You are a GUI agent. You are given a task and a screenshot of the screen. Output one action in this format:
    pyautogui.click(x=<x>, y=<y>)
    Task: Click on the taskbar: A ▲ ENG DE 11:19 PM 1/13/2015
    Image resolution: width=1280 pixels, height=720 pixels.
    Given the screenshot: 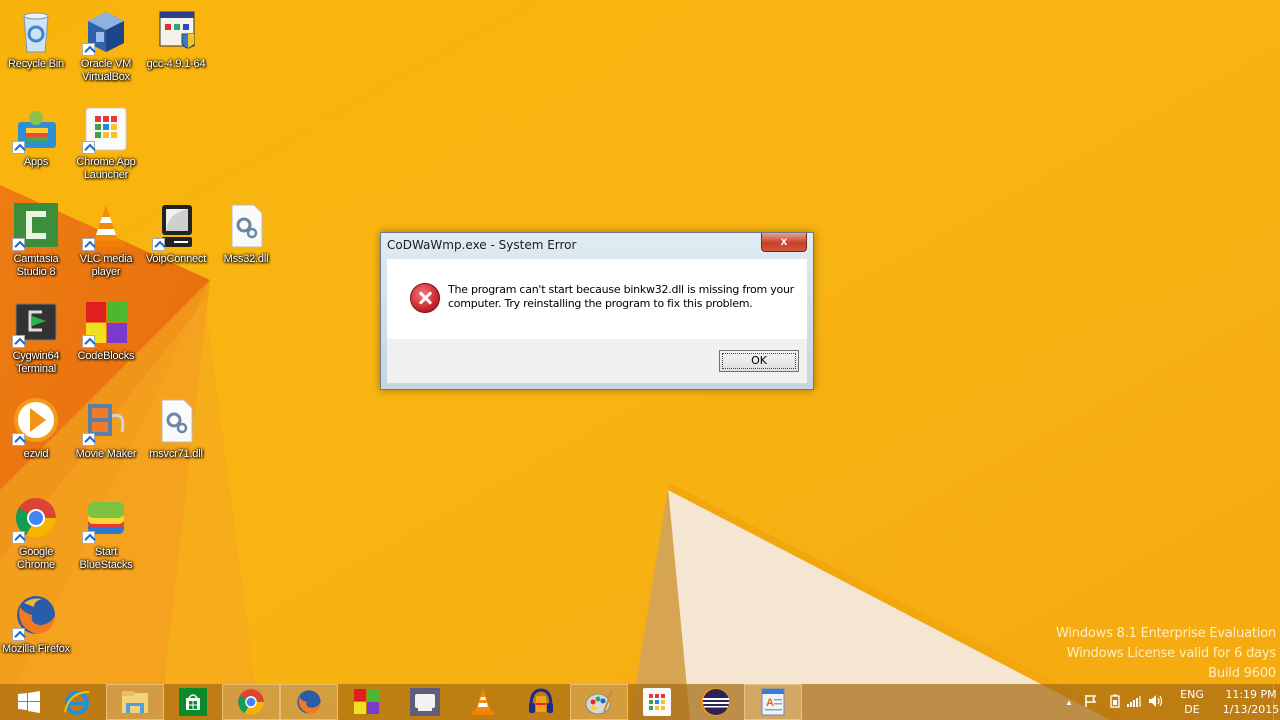 What is the action you would take?
    pyautogui.click(x=640, y=702)
    